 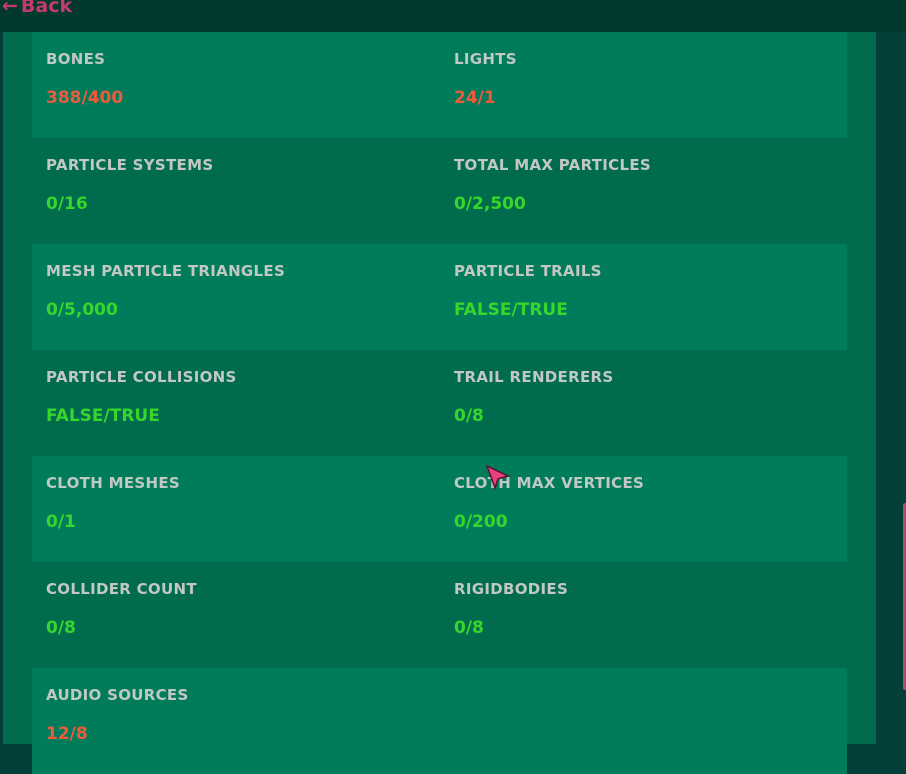 What do you see at coordinates (76, 59) in the screenshot?
I see `stat-label: BONES` at bounding box center [76, 59].